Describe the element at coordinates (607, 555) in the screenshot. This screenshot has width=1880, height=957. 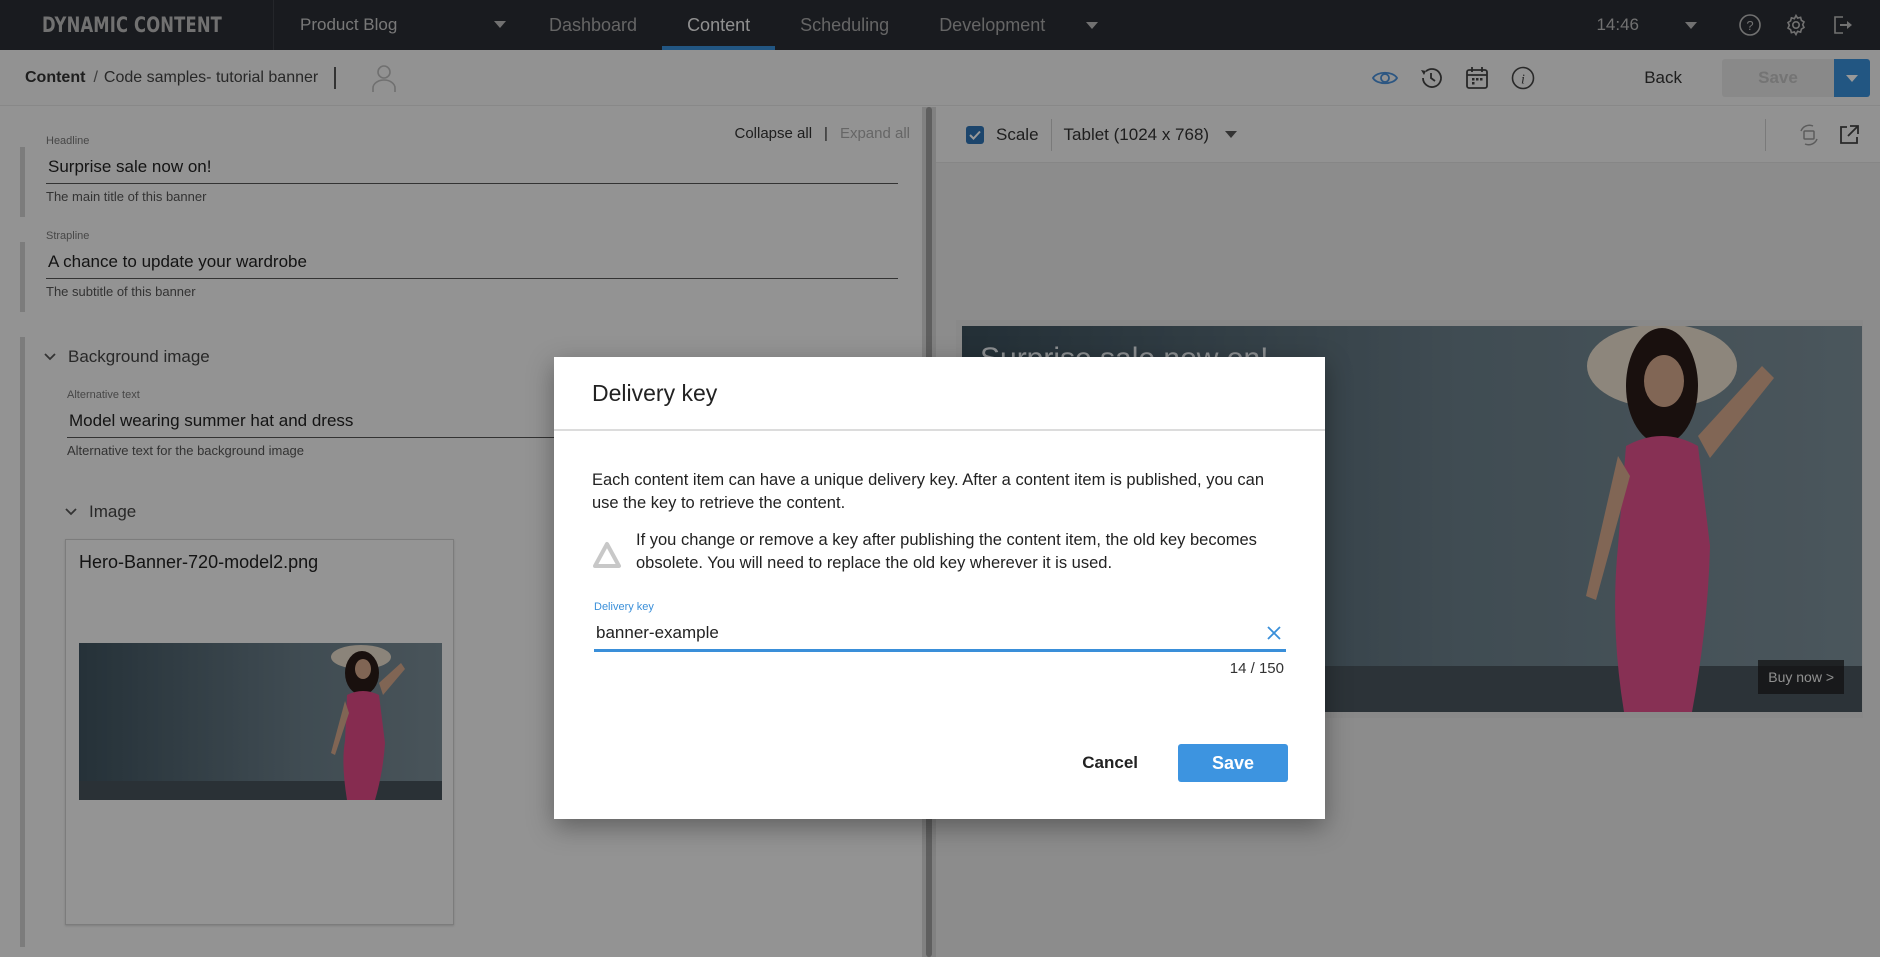
I see `warning-icon` at that location.